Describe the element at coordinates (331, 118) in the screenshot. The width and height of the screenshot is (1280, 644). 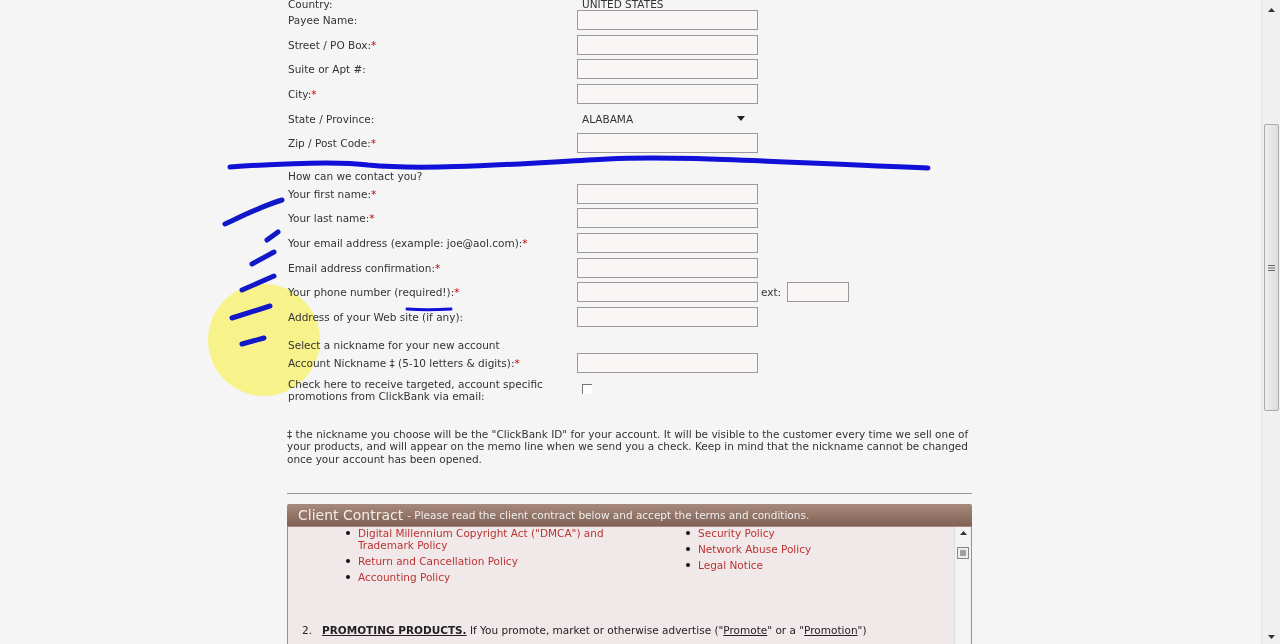
I see `field-label: State / Province:` at that location.